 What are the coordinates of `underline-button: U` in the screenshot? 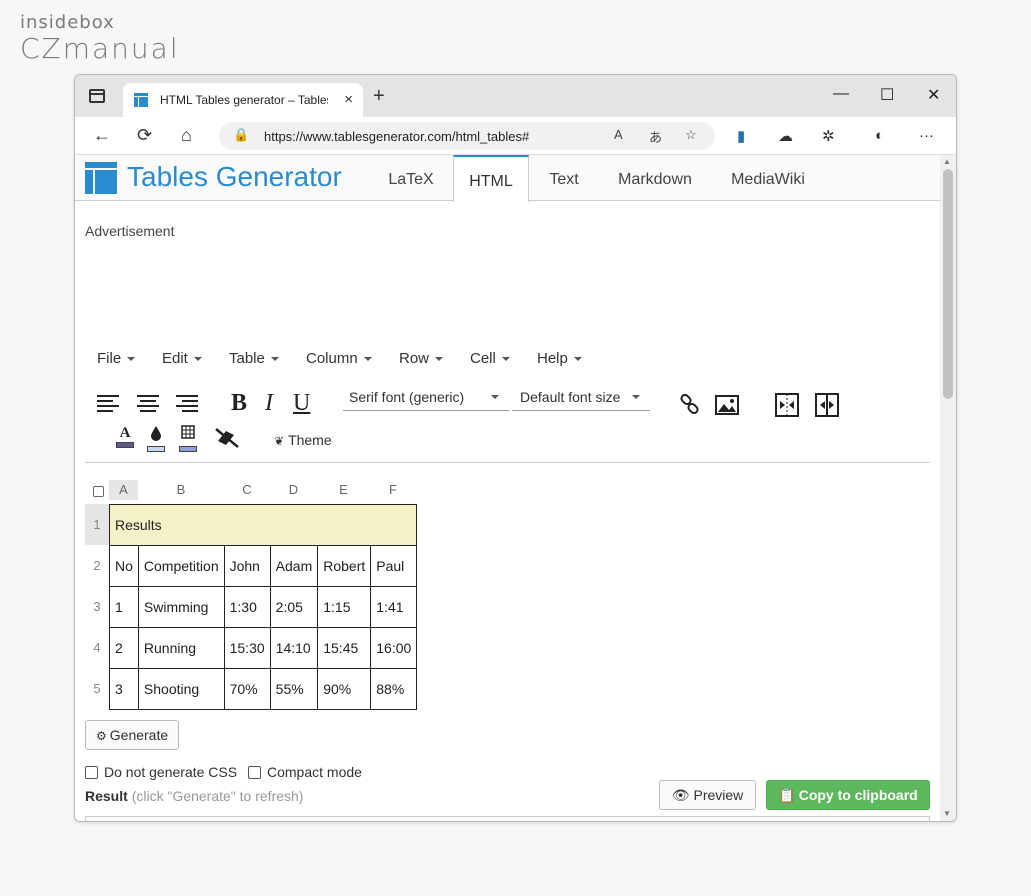 It's located at (301, 403).